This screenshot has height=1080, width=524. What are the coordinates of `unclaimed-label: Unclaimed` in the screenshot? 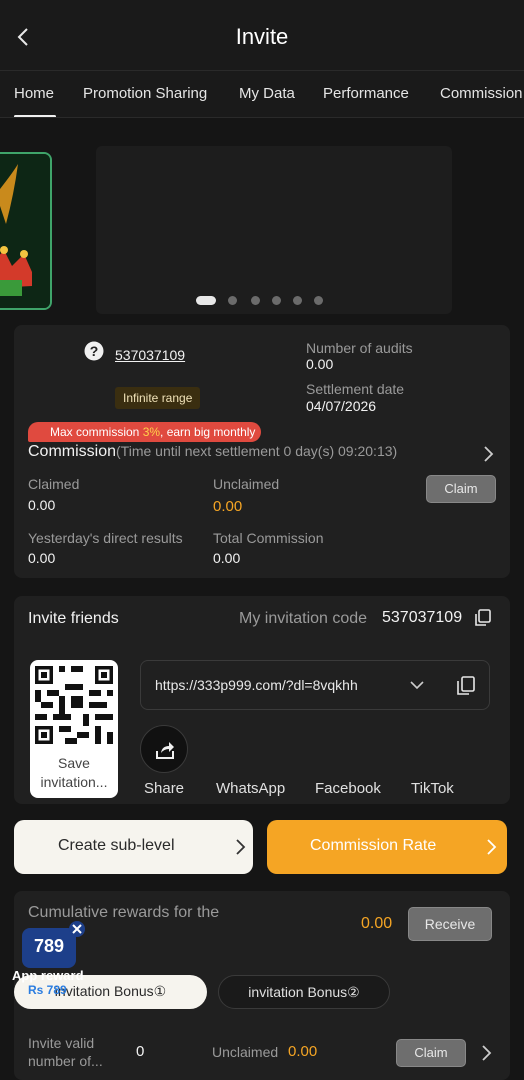 It's located at (246, 484).